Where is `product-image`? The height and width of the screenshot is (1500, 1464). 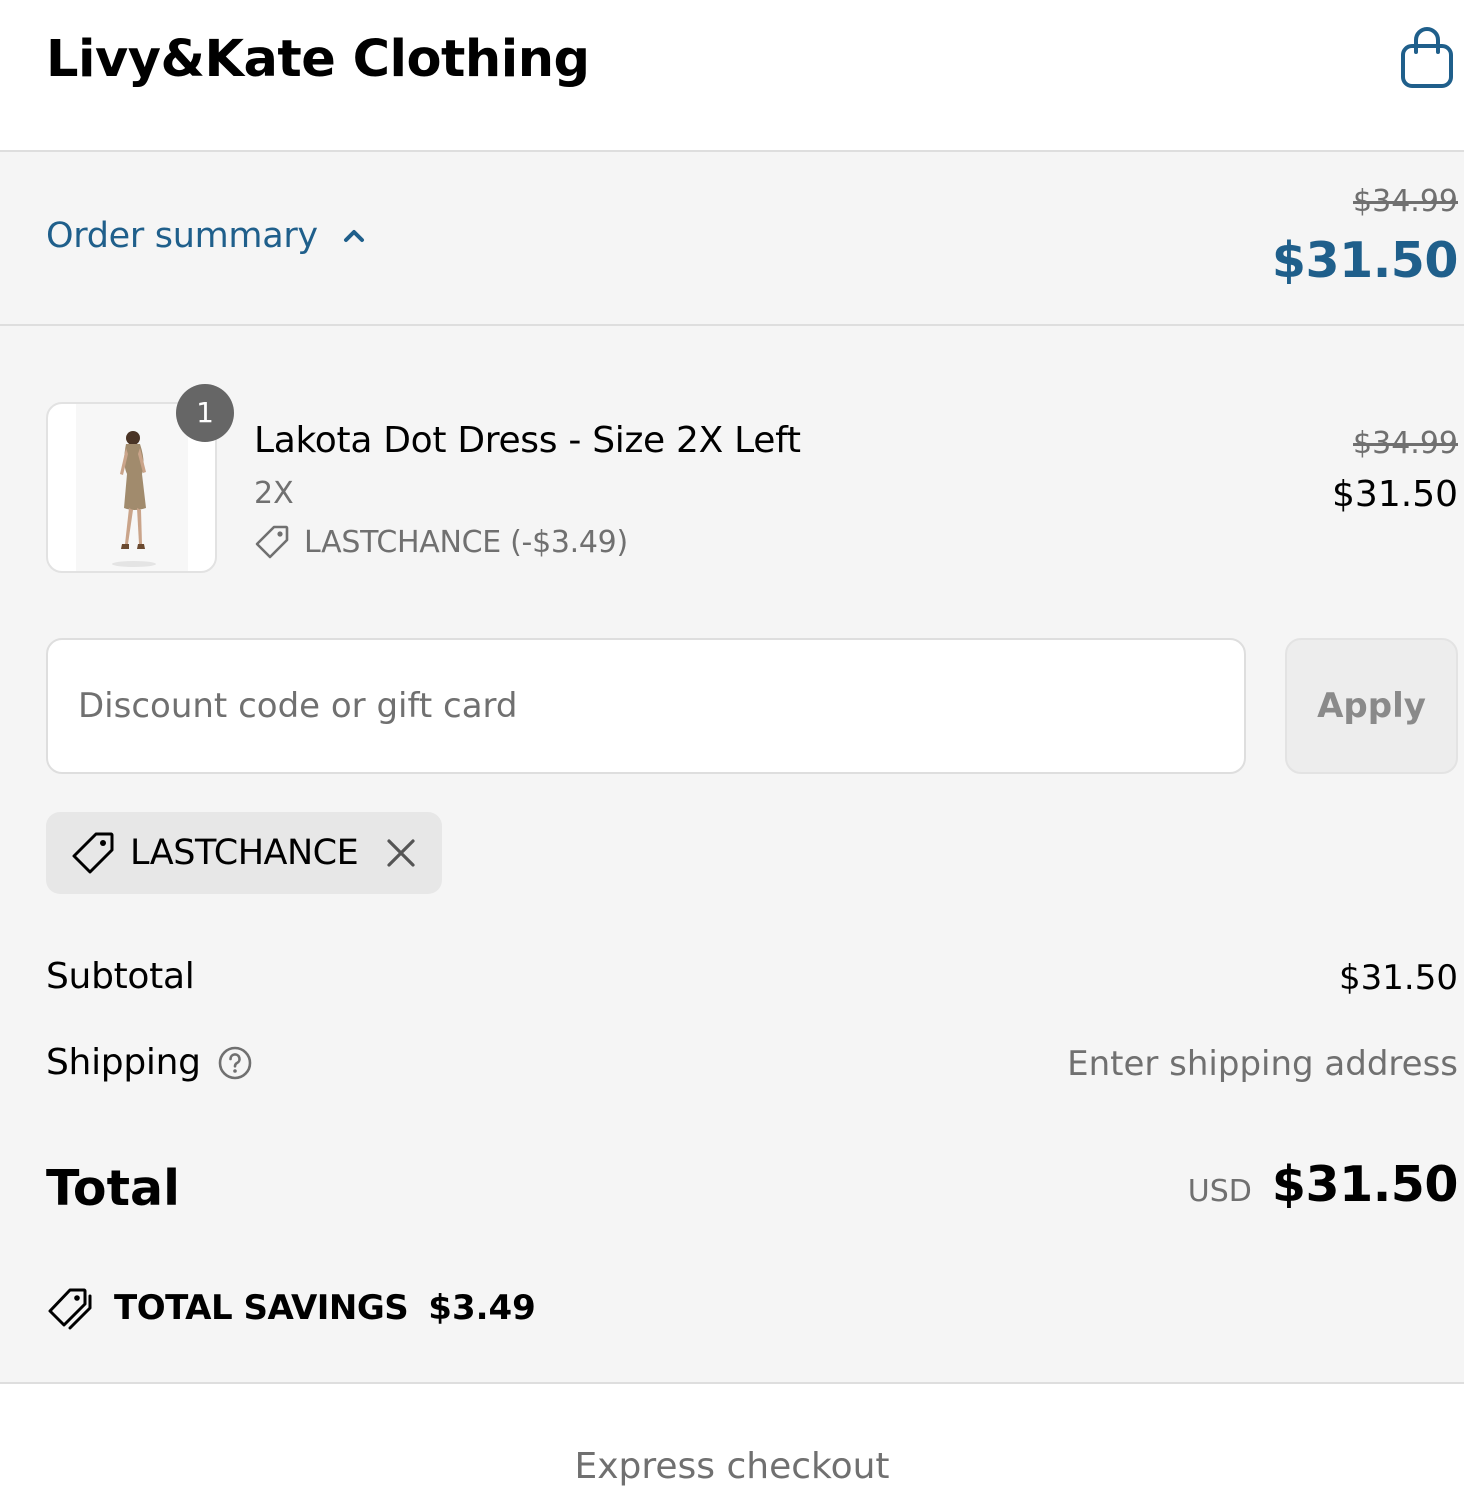 product-image is located at coordinates (132, 487).